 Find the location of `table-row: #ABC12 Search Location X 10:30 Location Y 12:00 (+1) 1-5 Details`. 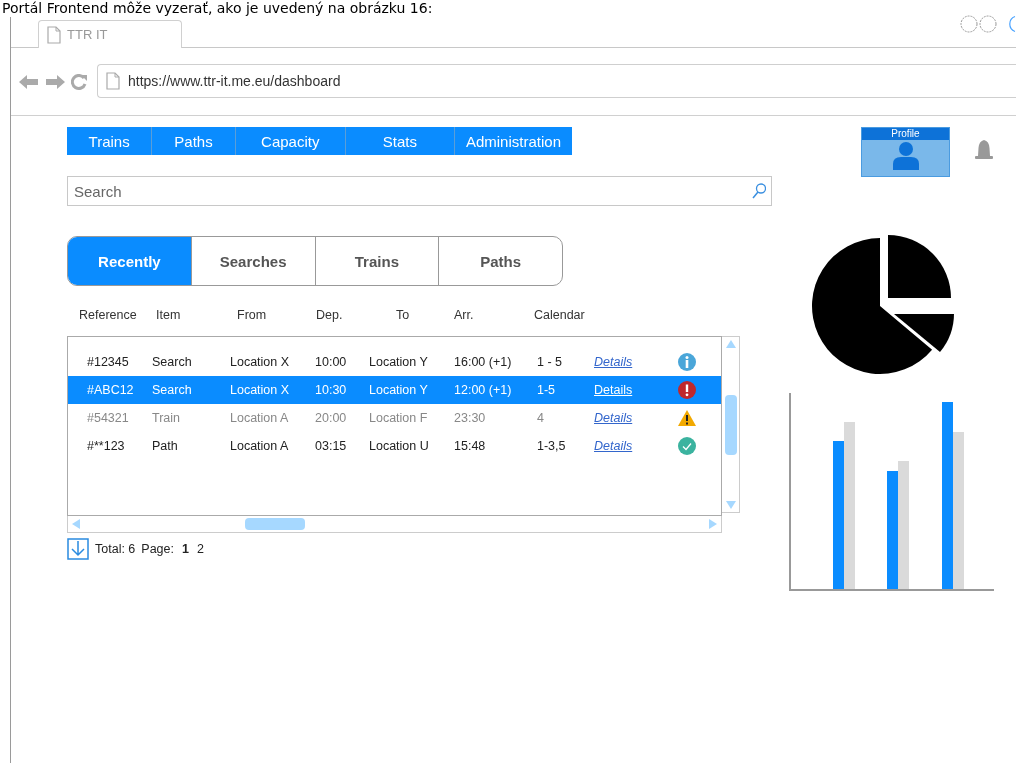

table-row: #ABC12 Search Location X 10:30 Location Y 12:00 (+1) 1-5 Details is located at coordinates (394, 390).